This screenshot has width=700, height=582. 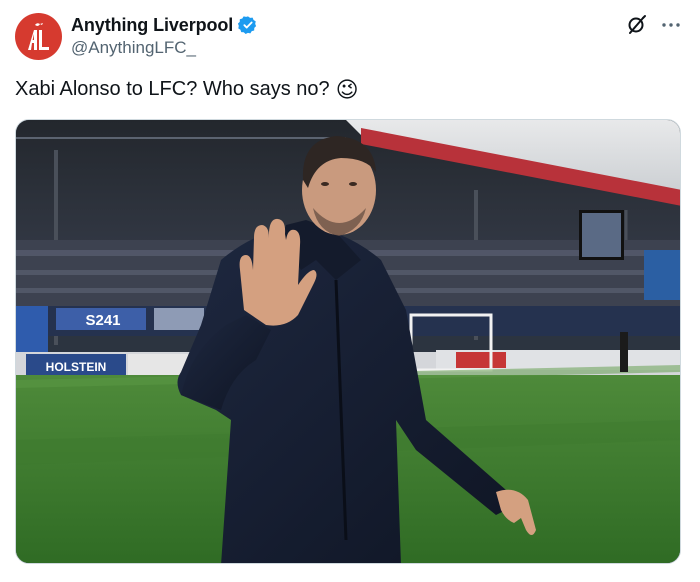 What do you see at coordinates (102, 320) in the screenshot?
I see `ad-board-s241: S241` at bounding box center [102, 320].